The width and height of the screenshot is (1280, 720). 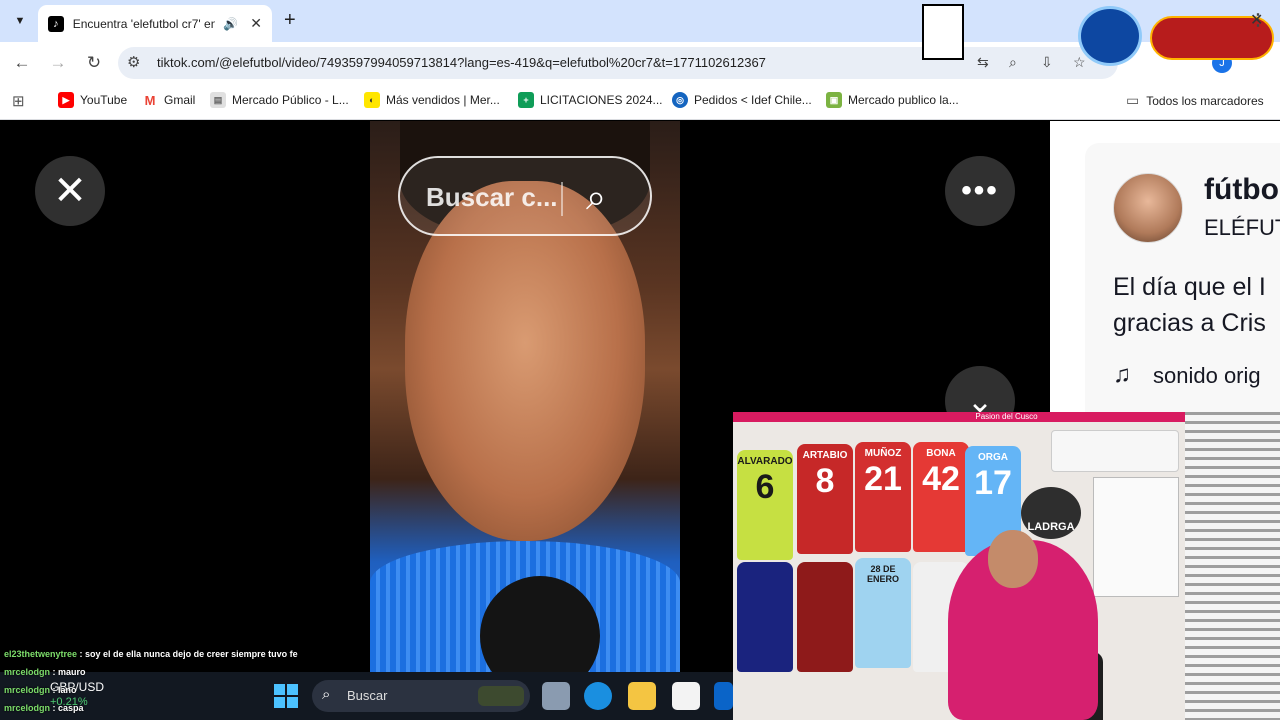 What do you see at coordinates (941, 453) in the screenshot?
I see `jersey-name: BONA` at bounding box center [941, 453].